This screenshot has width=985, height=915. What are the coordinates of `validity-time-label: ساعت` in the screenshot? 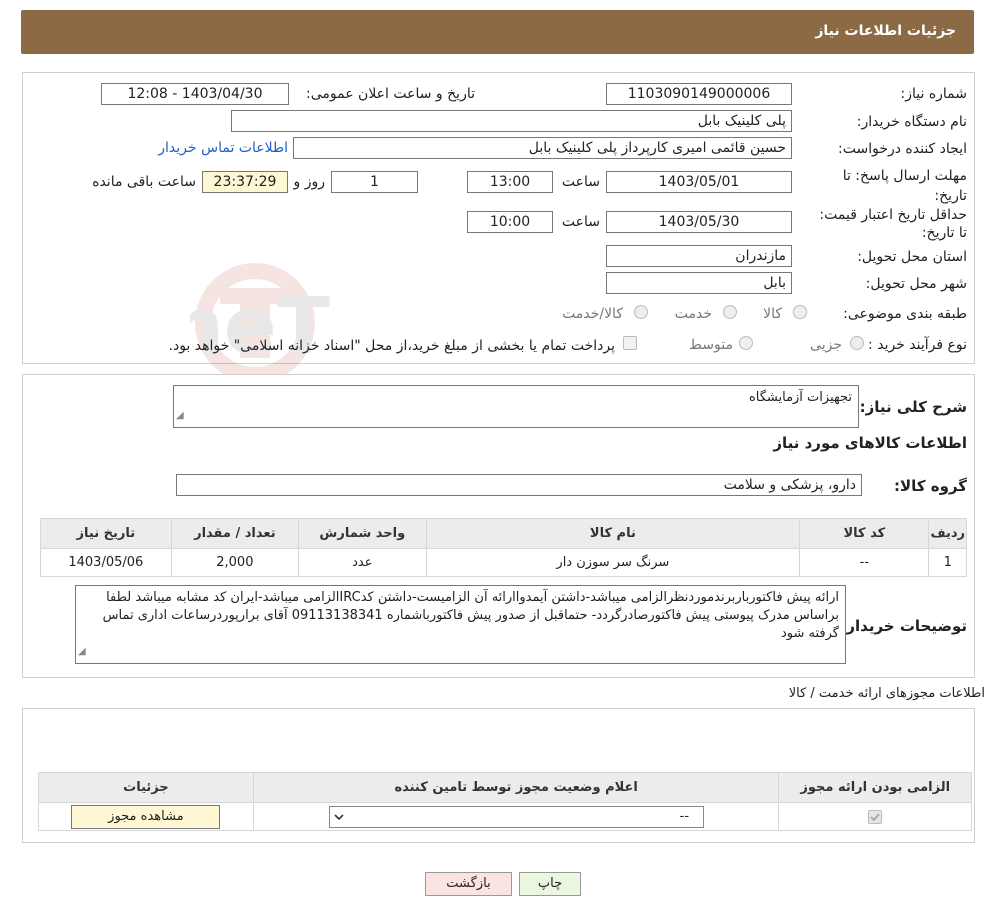 It's located at (580, 222).